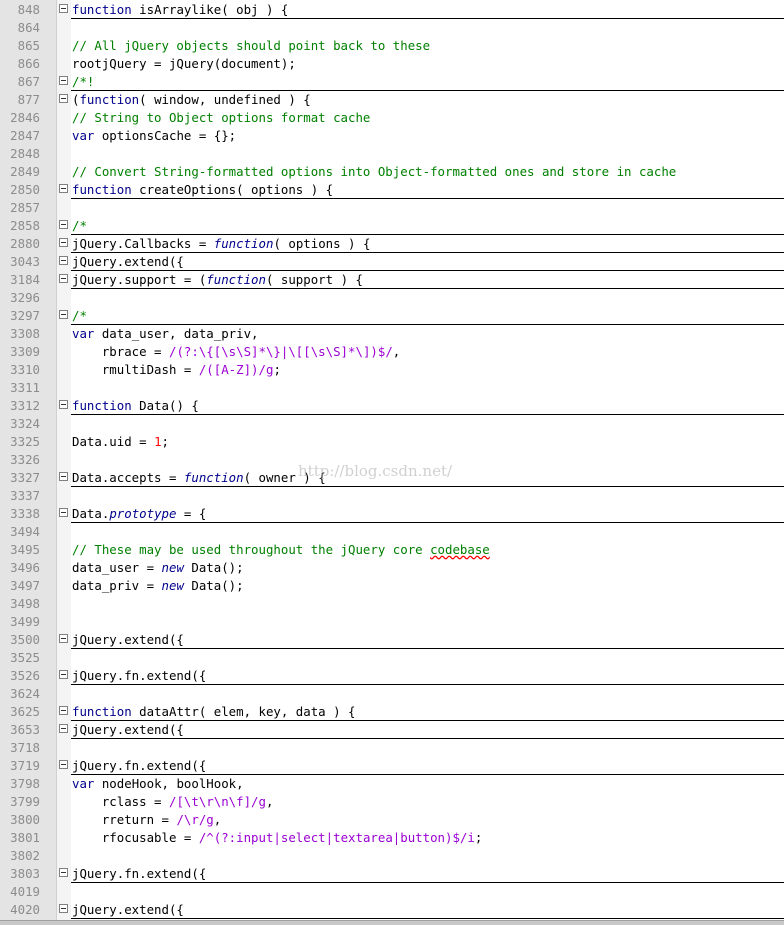 Image resolution: width=784 pixels, height=925 pixels. What do you see at coordinates (392, 298) in the screenshot?
I see `code-line: 3296` at bounding box center [392, 298].